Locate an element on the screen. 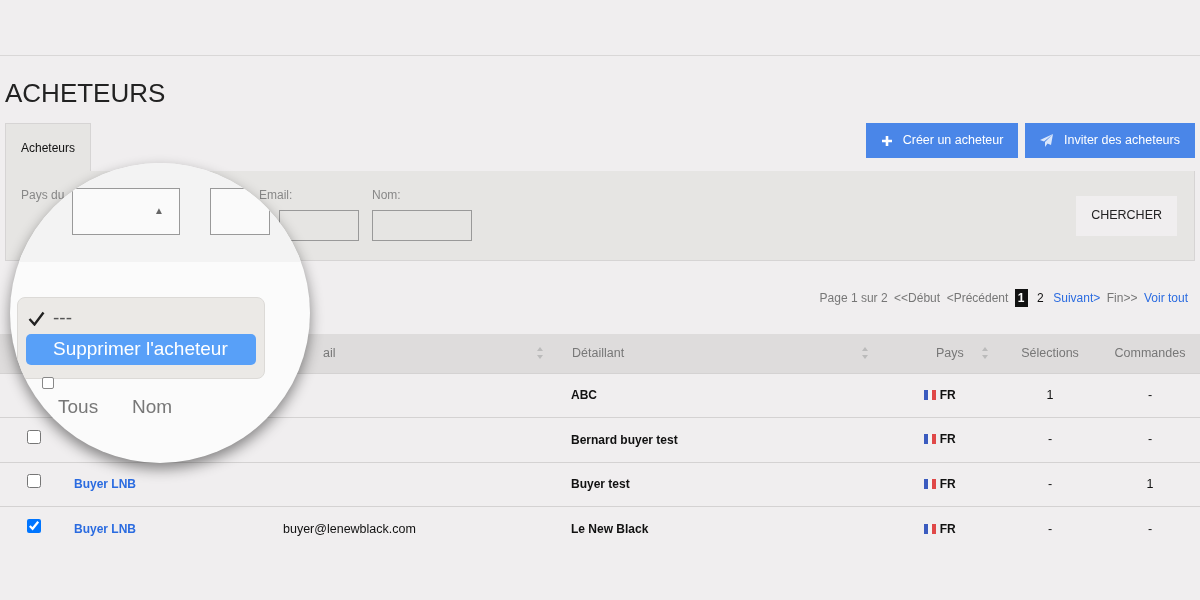  pagination-link: Voir tout is located at coordinates (1165, 297).